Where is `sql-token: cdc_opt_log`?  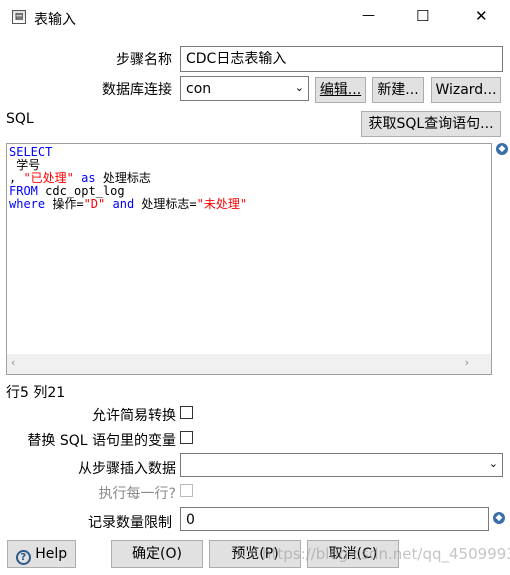
sql-token: cdc_opt_log is located at coordinates (81, 191).